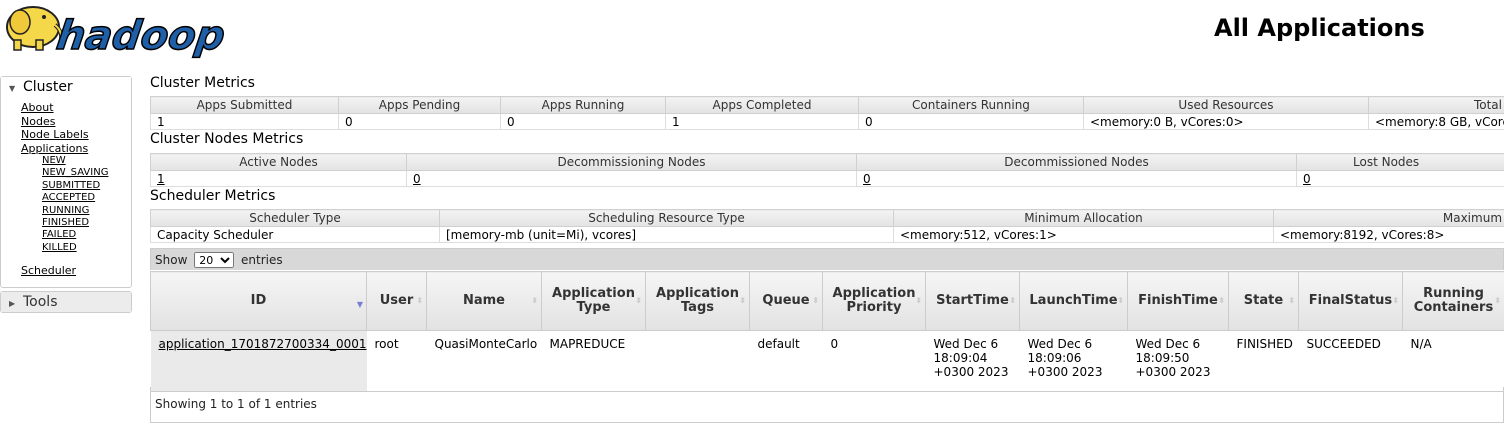 Image resolution: width=1504 pixels, height=441 pixels. Describe the element at coordinates (66, 87) in the screenshot. I see `cluster-nav-header: ▼ Cluster` at that location.